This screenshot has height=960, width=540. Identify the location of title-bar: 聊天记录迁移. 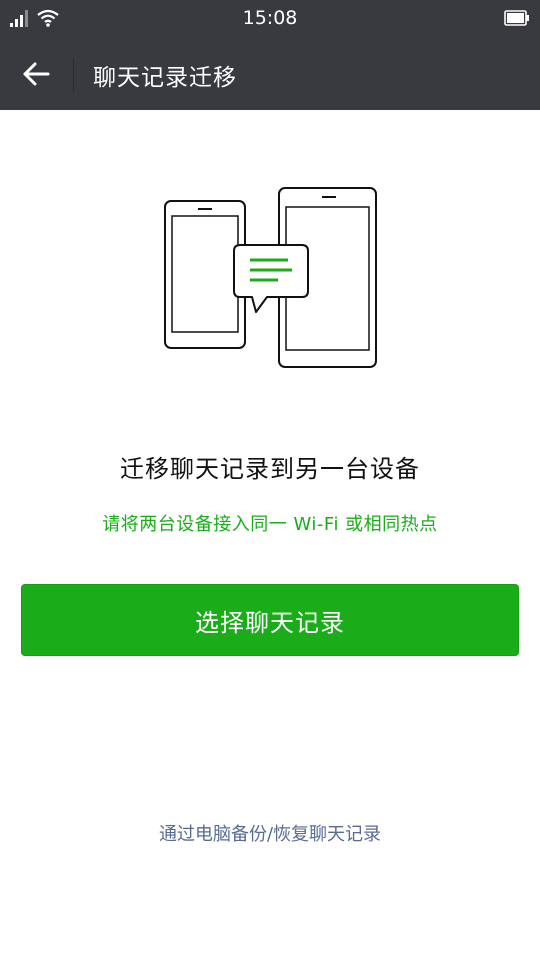
(270, 74).